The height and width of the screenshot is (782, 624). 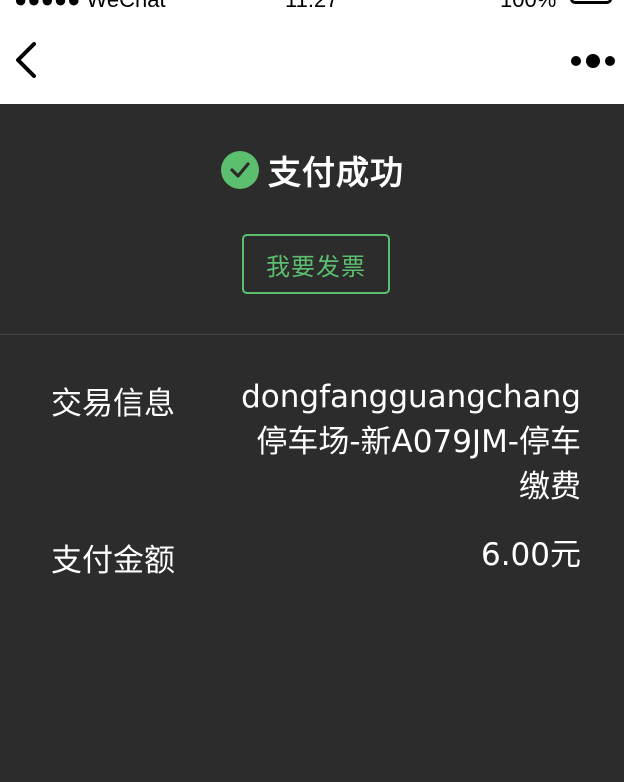 I want to click on payment-amount-value: 6.00元, so click(x=530, y=555).